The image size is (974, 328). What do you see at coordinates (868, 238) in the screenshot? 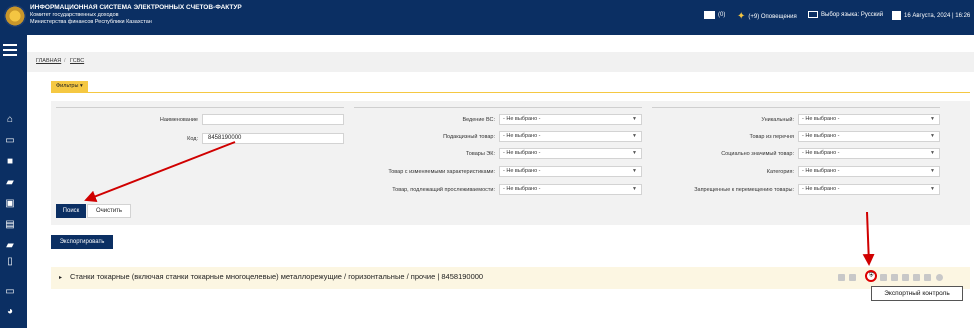
I see `arrow-to-export-control` at bounding box center [868, 238].